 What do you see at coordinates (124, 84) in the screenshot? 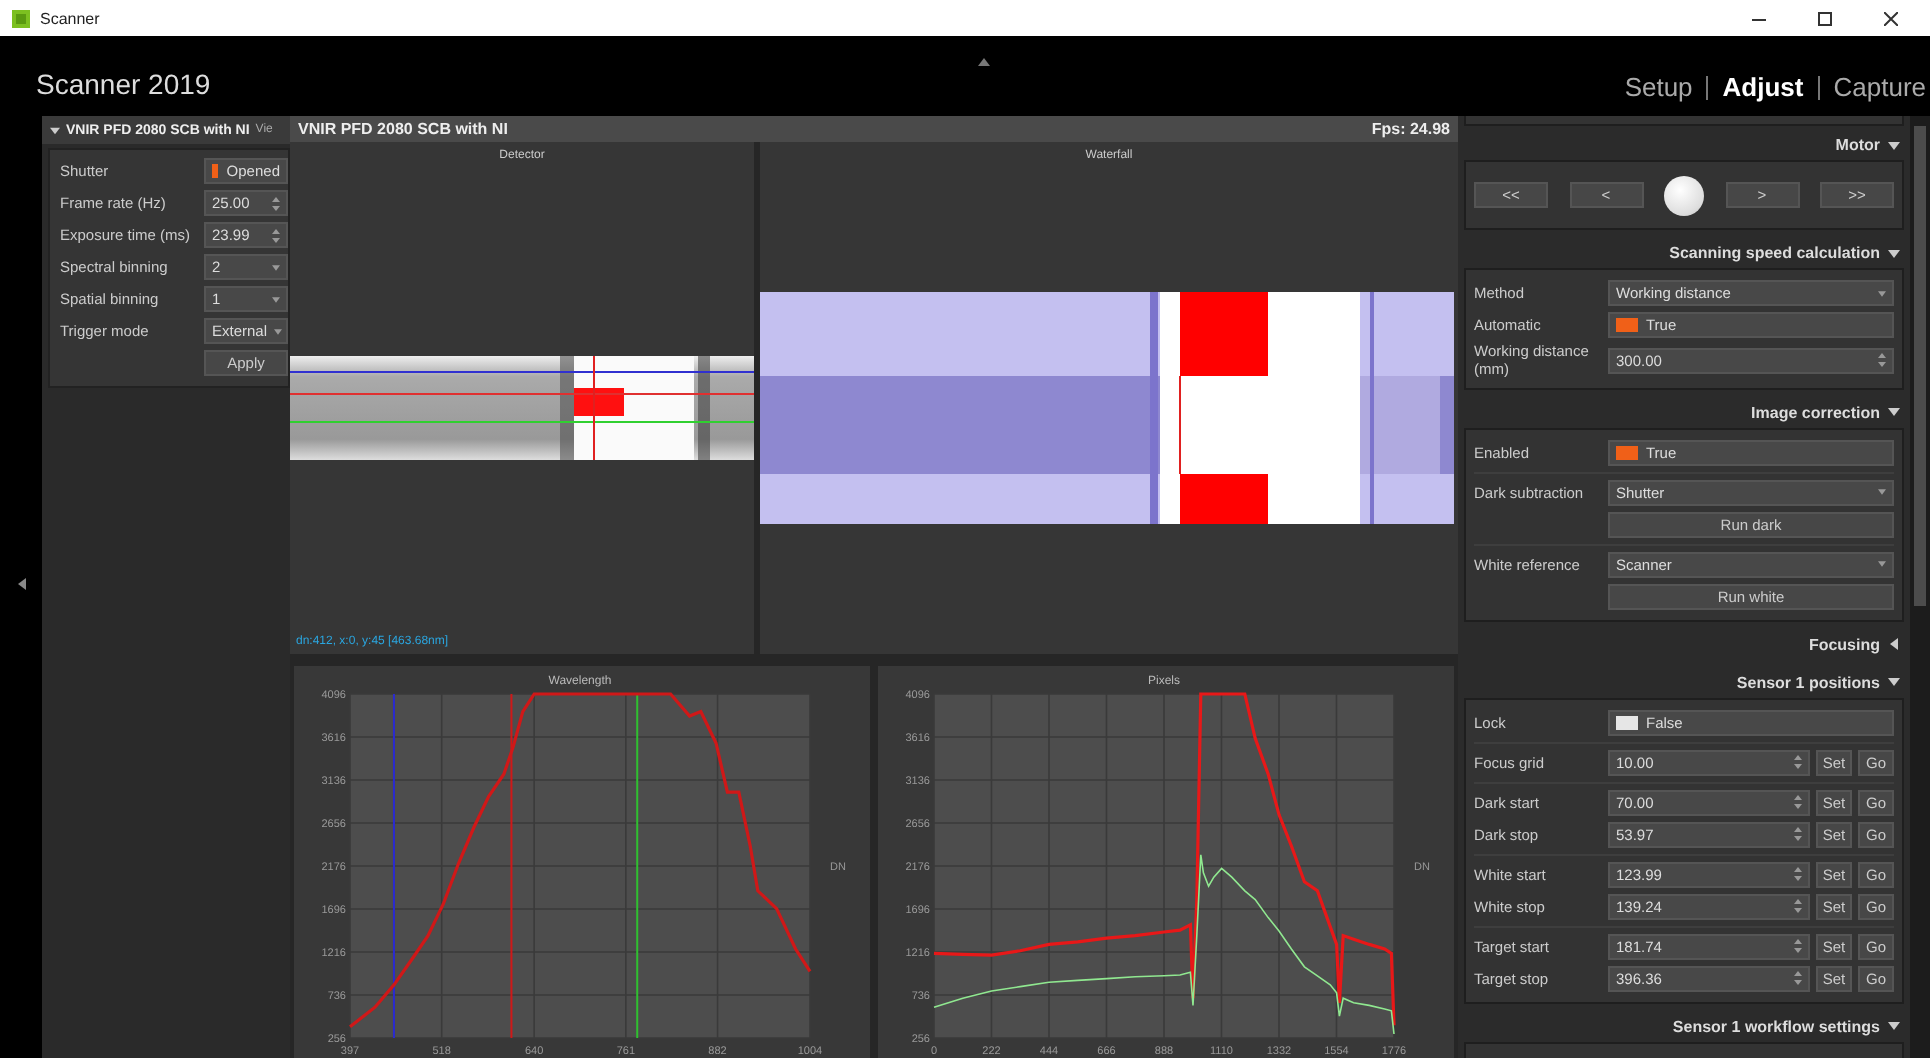
I see `app-title: Scanner 2019` at bounding box center [124, 84].